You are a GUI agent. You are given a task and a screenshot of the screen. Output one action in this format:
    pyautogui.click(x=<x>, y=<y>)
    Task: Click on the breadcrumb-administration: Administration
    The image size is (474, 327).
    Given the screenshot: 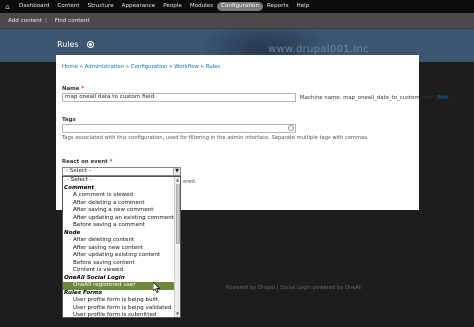 What is the action you would take?
    pyautogui.click(x=104, y=67)
    